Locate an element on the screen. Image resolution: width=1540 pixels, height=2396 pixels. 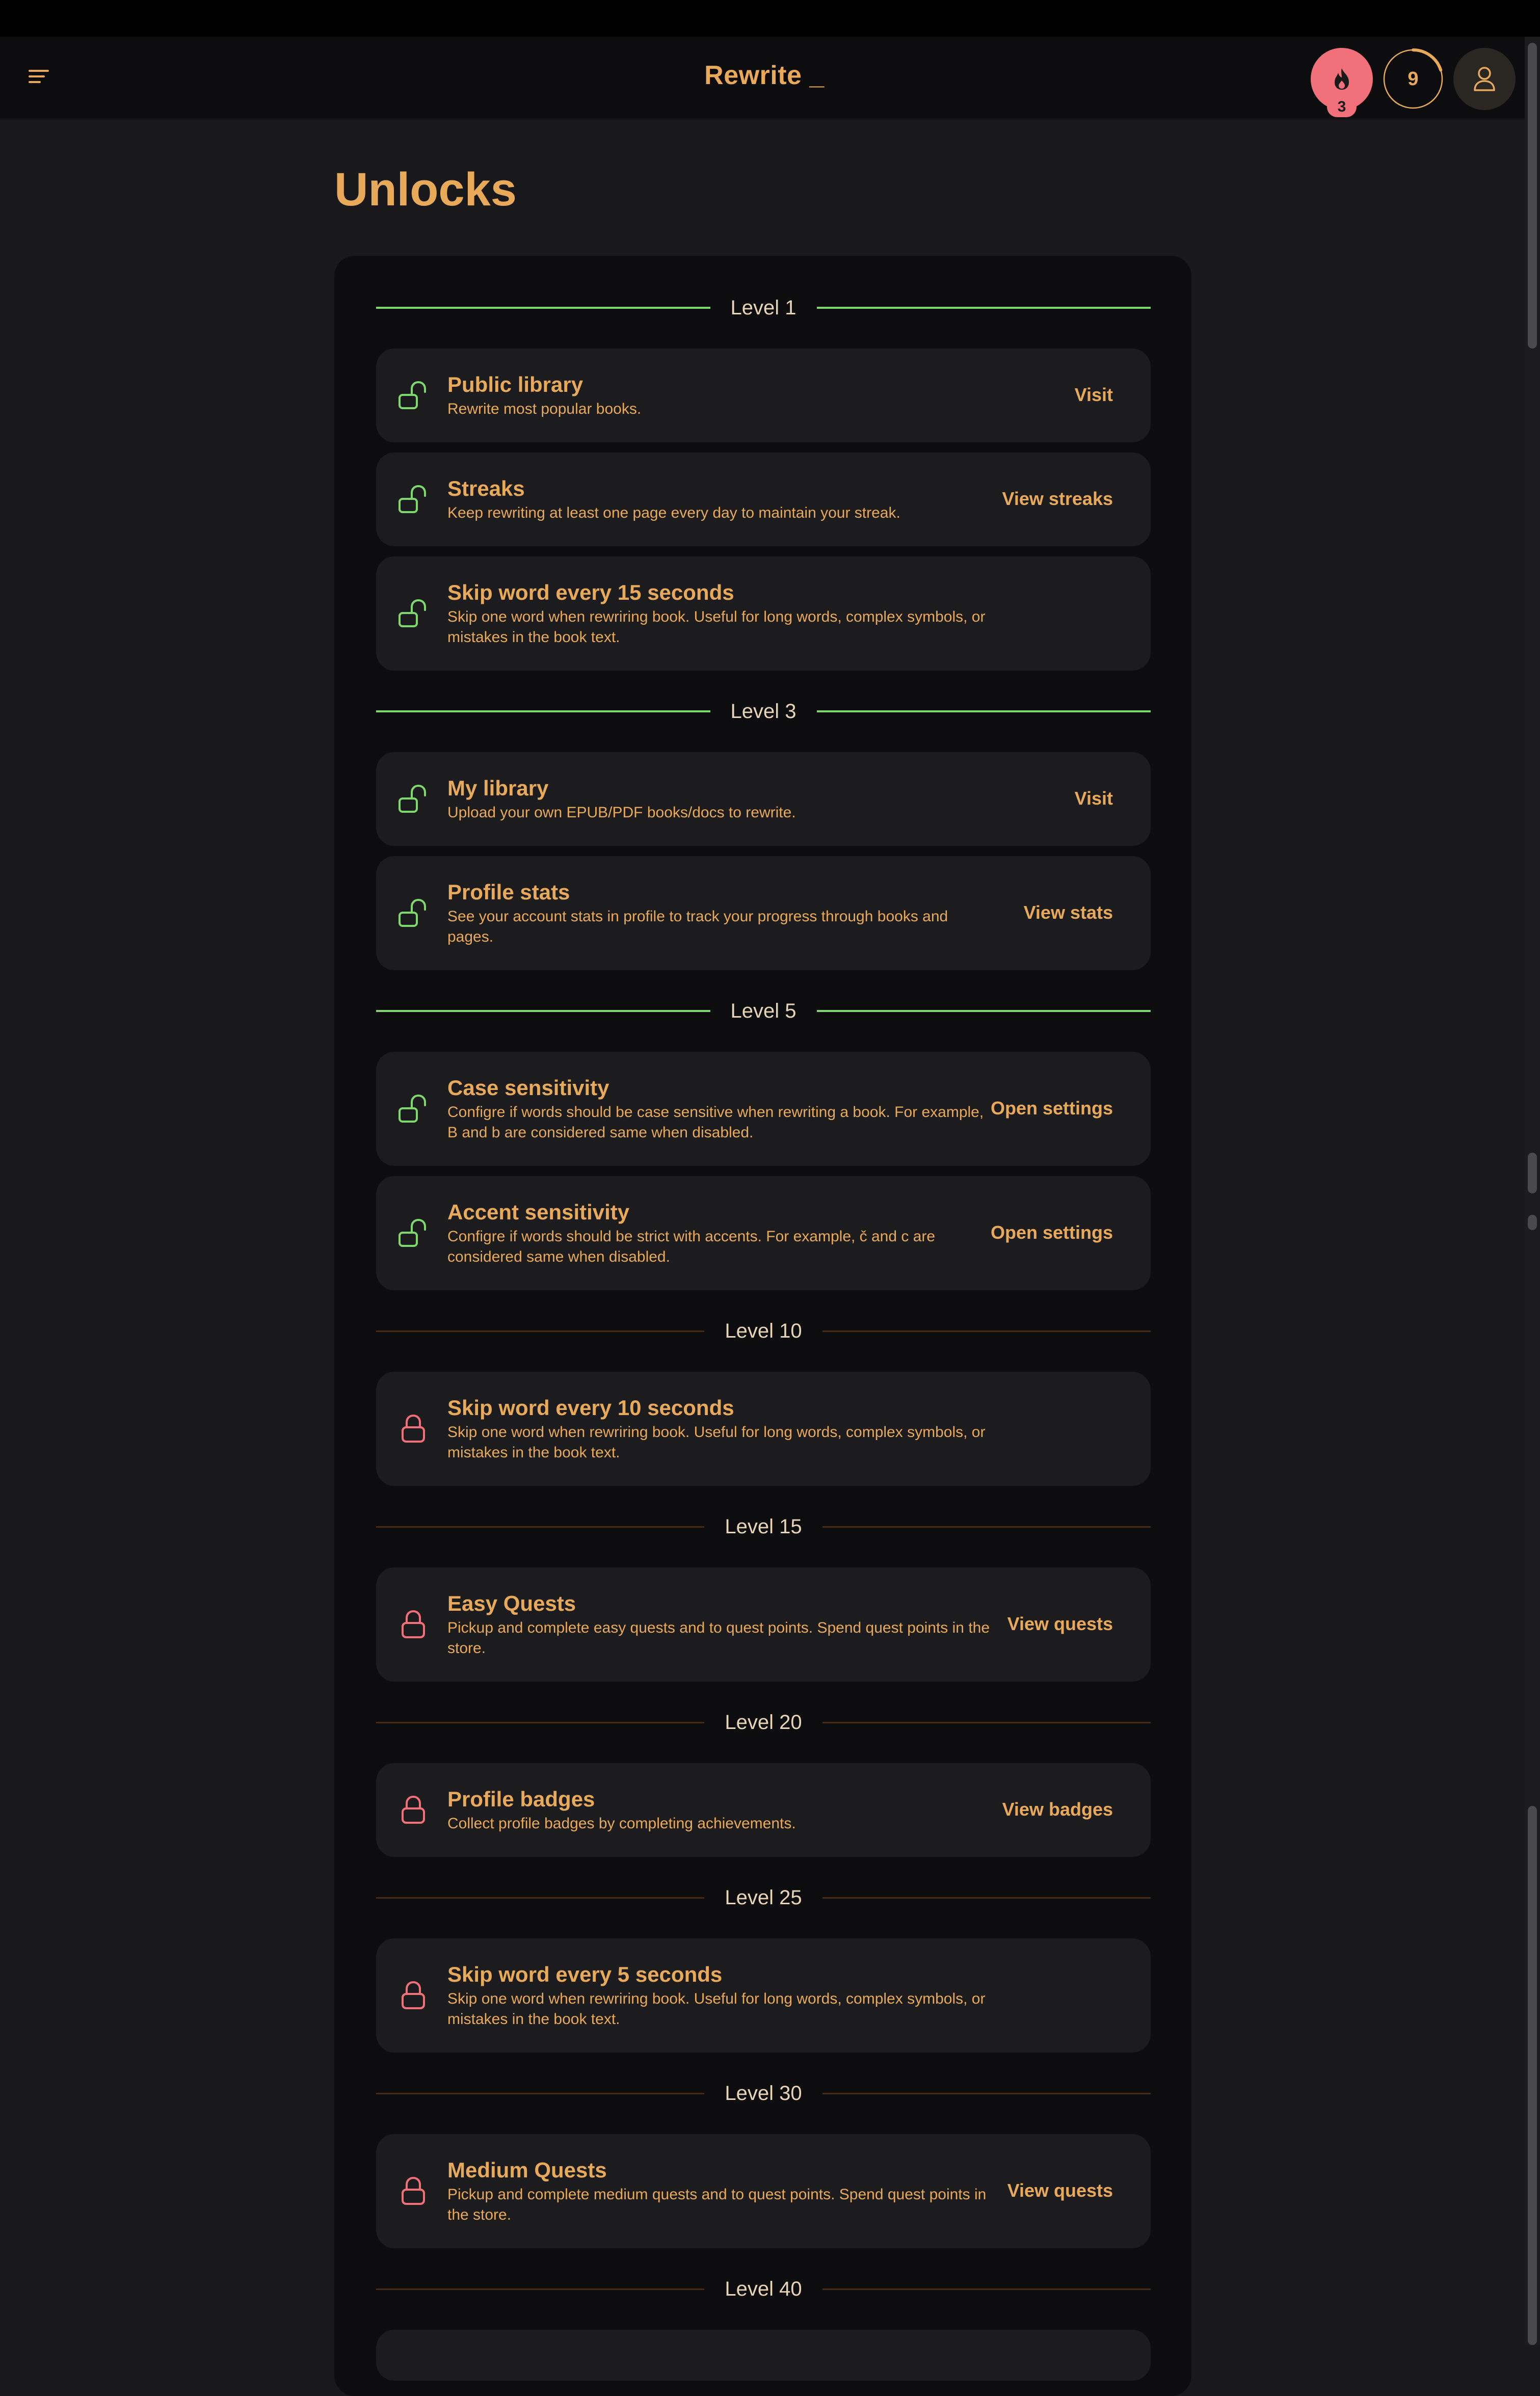
level-progress-button: 9 is located at coordinates (1413, 79).